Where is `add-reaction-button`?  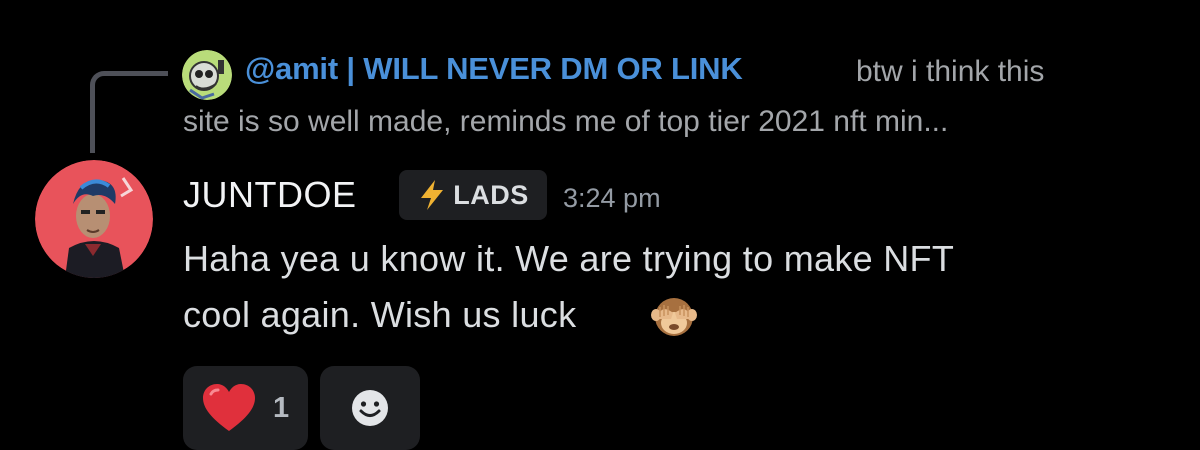 add-reaction-button is located at coordinates (370, 408).